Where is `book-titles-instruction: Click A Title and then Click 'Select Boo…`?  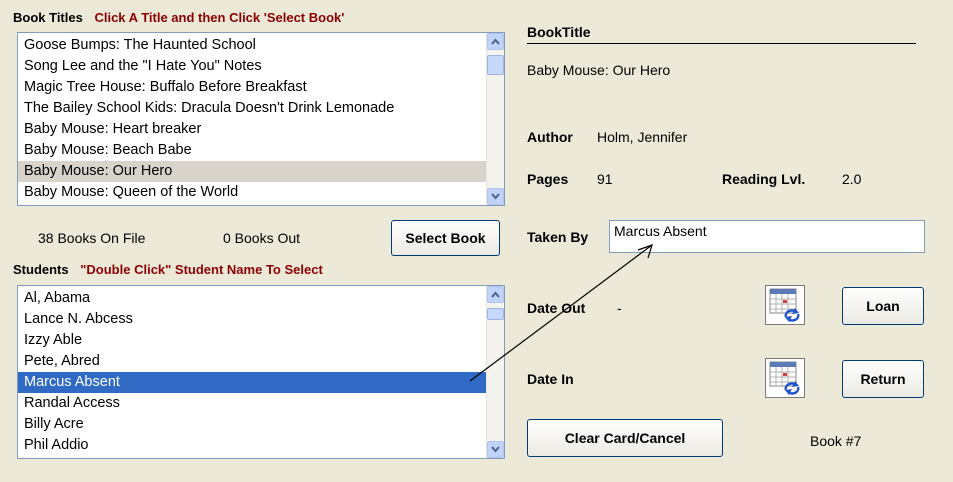 book-titles-instruction: Click A Title and then Click 'Select Boo… is located at coordinates (219, 17).